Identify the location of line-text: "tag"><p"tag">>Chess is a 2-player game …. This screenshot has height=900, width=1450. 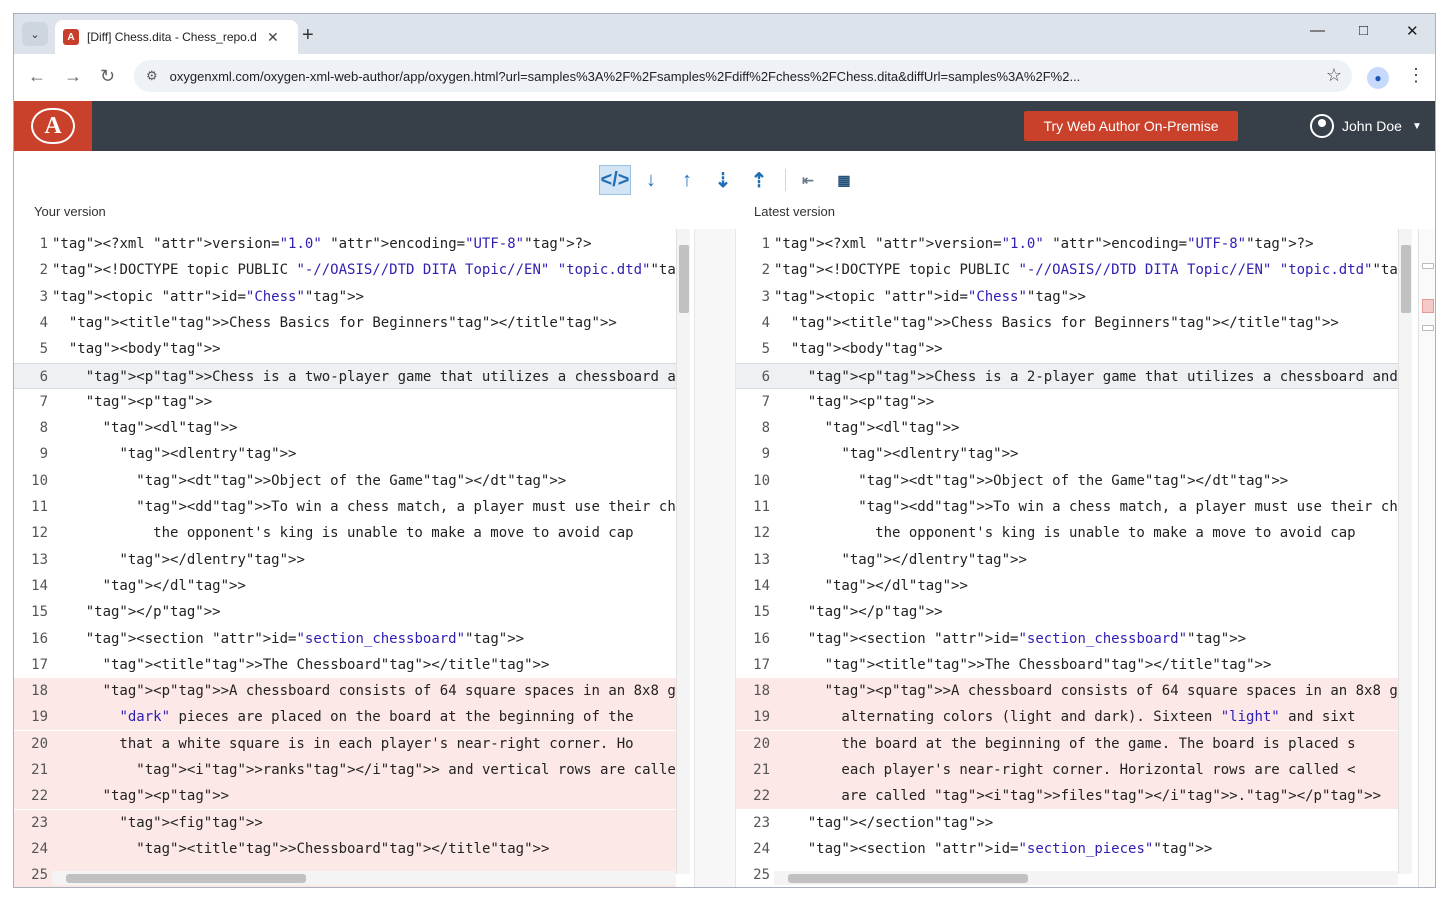
(1086, 377).